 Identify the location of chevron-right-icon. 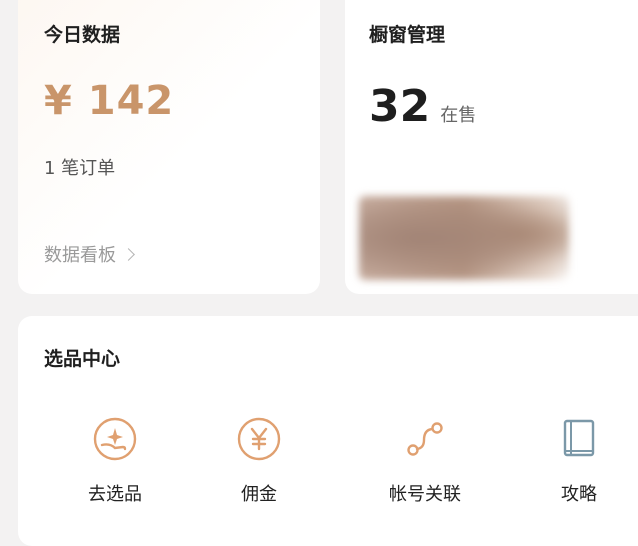
(128, 254).